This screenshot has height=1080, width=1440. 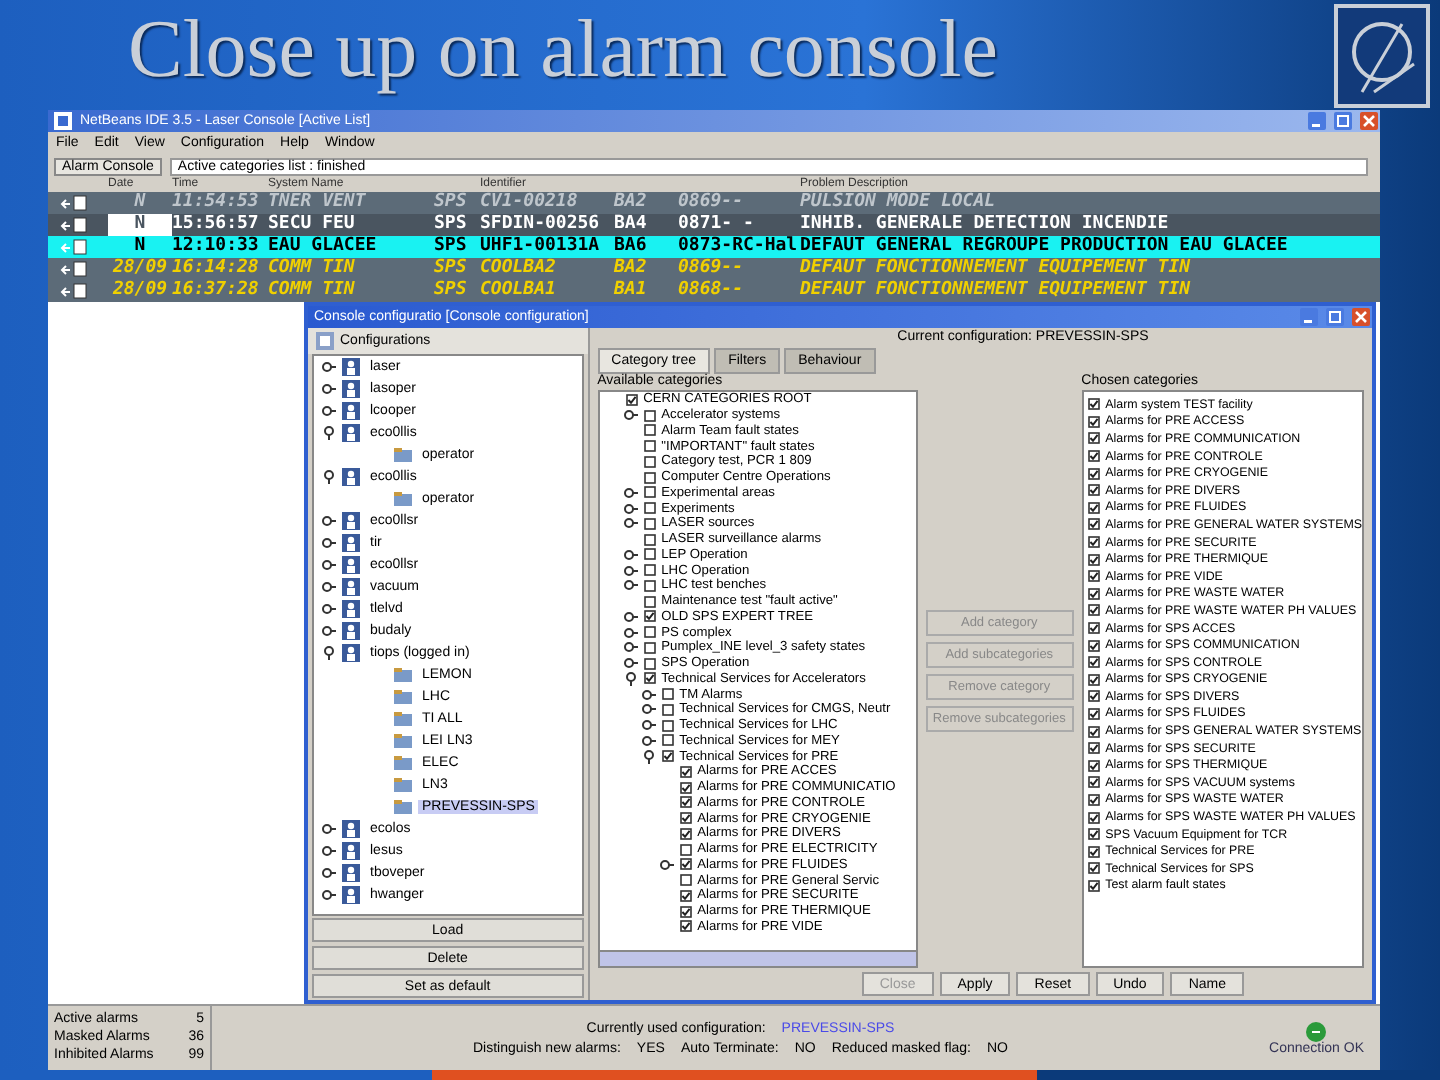 What do you see at coordinates (714, 247) in the screenshot?
I see `alarm-row: N 12:10:33 EAU GLACEE SPS UHF1-00131A BA6 0873-RC-Hal DEFAUT GENERAL REGROUPE PRODUCTION EAU GLACEE` at bounding box center [714, 247].